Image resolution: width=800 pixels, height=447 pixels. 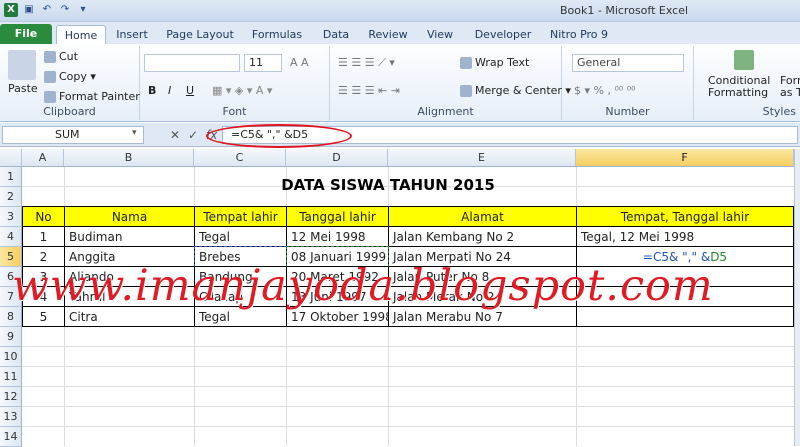 I want to click on header-cell-tanggal-lahir: Tanggal lahir, so click(x=337, y=216).